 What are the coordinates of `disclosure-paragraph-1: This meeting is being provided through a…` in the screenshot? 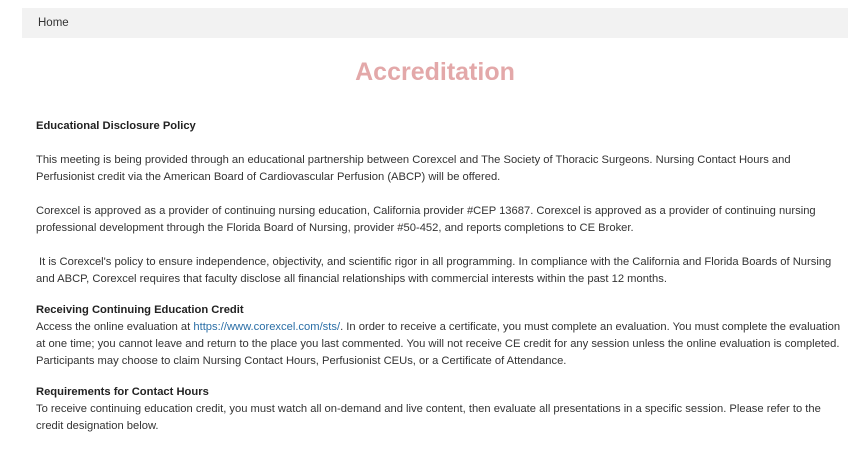 It's located at (413, 168).